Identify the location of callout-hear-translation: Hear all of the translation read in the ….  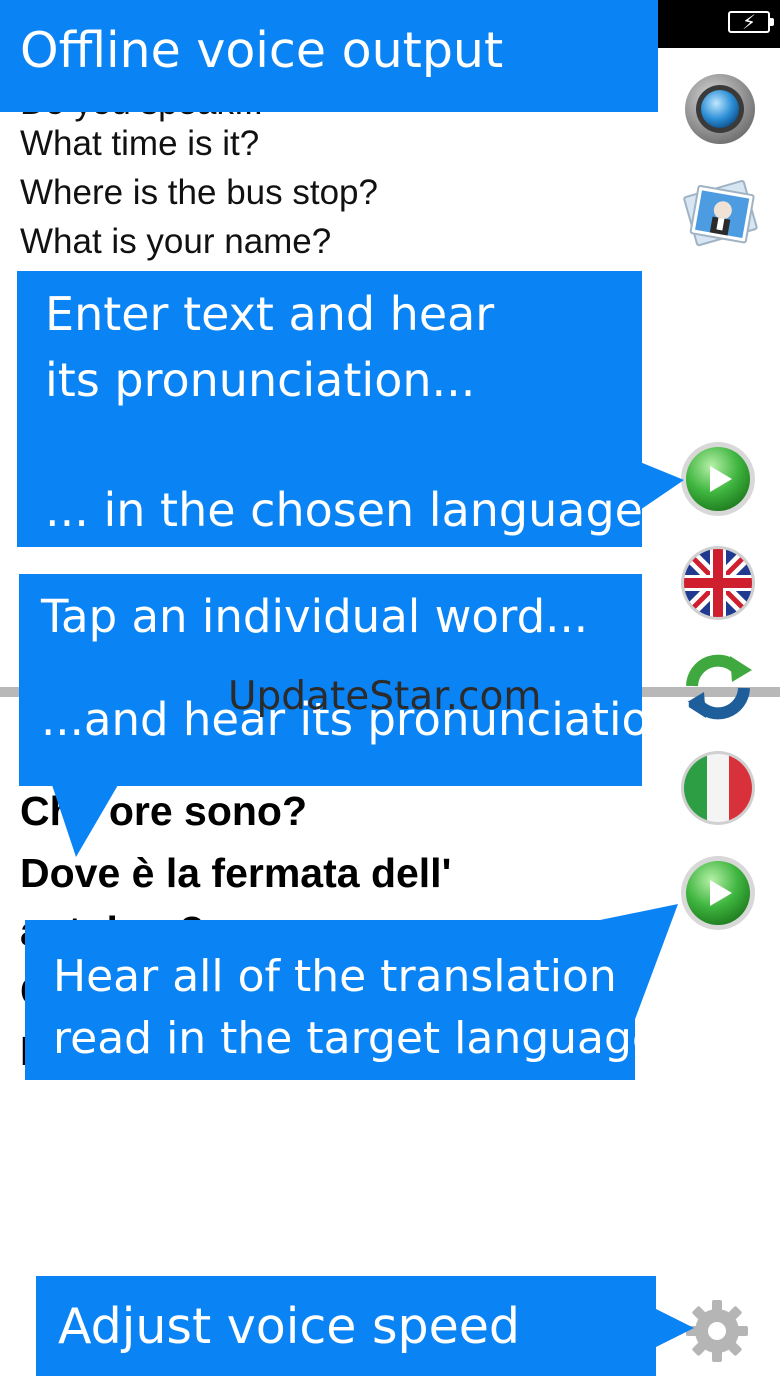
(342, 1000).